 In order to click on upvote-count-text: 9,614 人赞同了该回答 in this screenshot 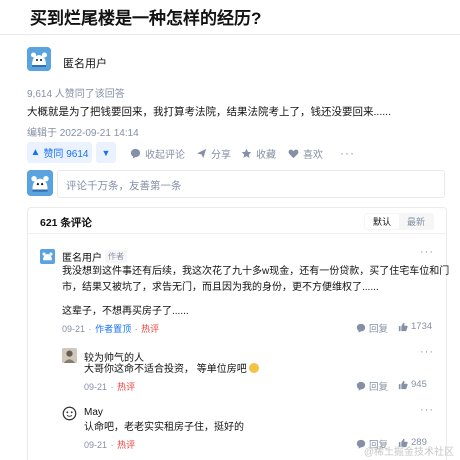, I will do `click(76, 94)`.